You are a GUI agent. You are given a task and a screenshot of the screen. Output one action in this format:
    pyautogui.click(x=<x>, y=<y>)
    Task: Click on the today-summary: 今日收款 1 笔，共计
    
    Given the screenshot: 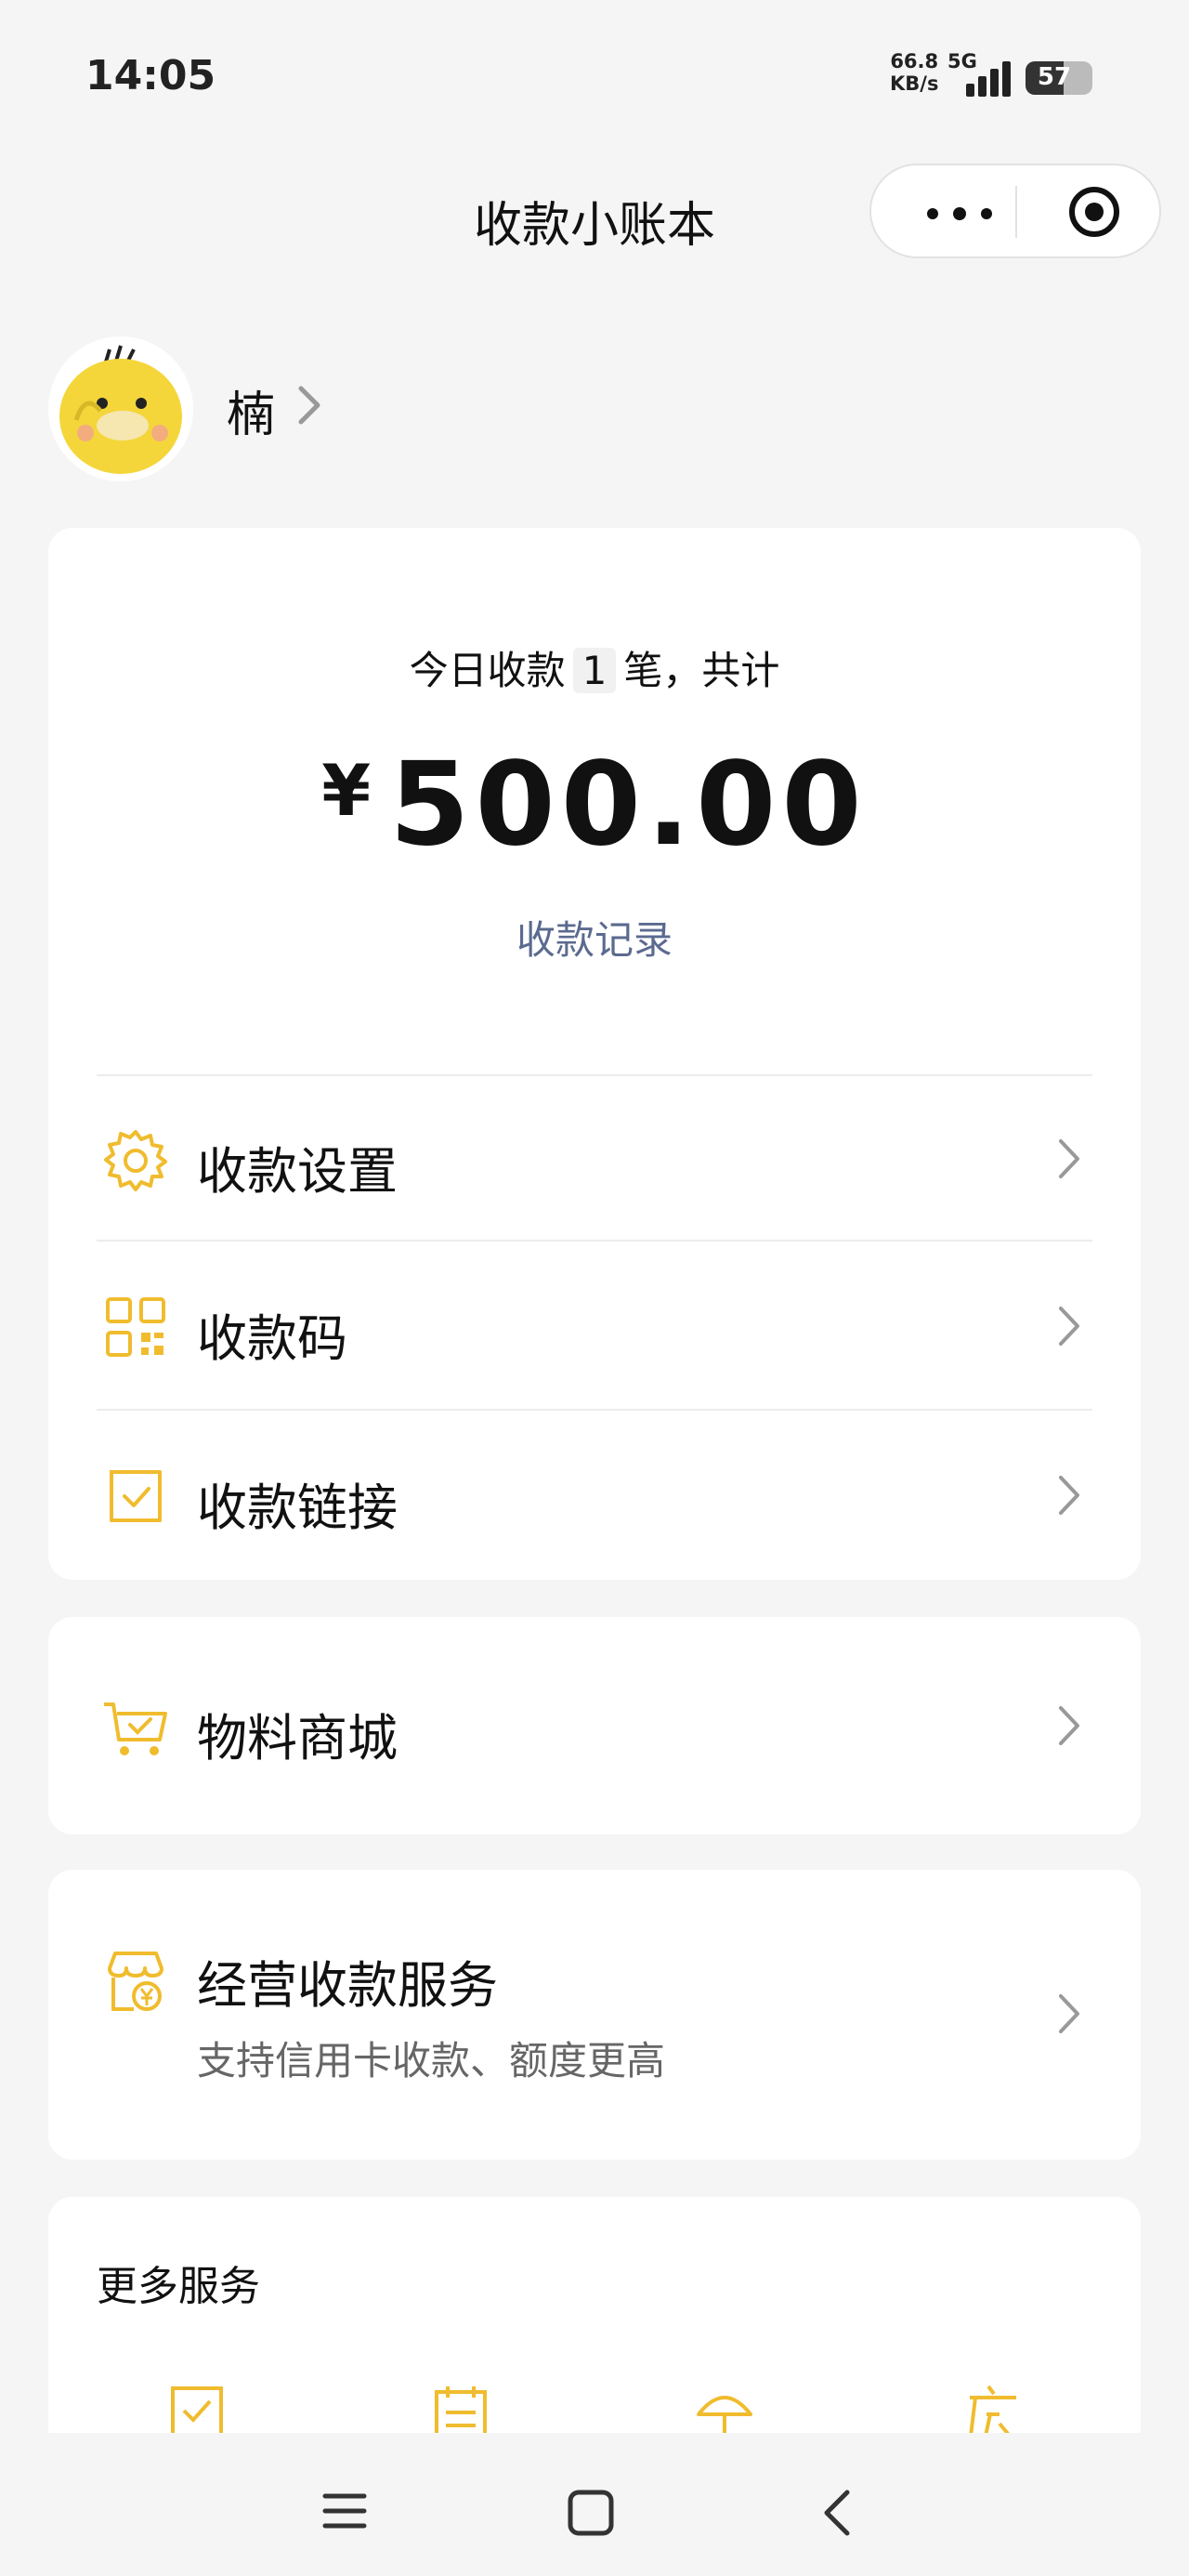 What is the action you would take?
    pyautogui.click(x=594, y=667)
    